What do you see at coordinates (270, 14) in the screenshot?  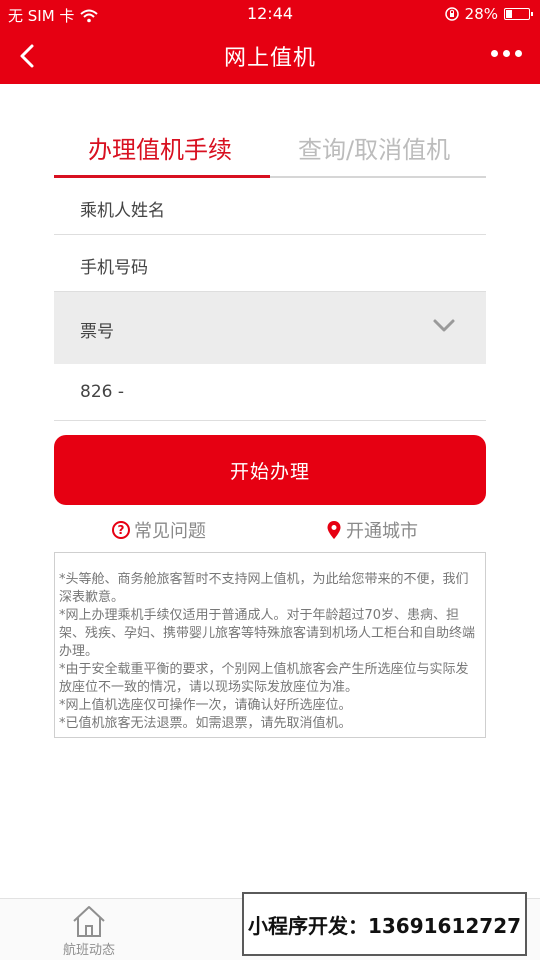 I see `status-bar: 无 SIM 卡 12:44 28%` at bounding box center [270, 14].